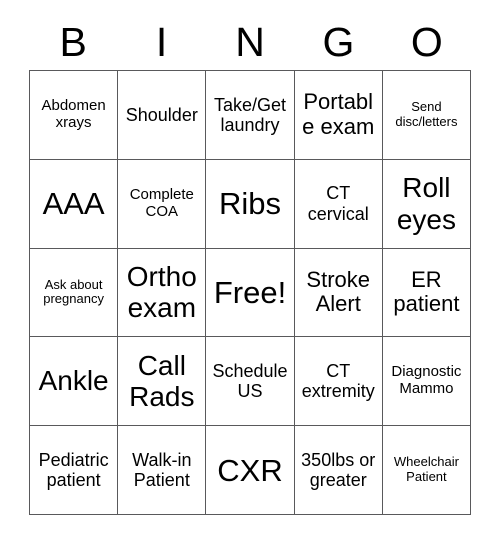  I want to click on bingo-cell-label: Ankle, so click(73, 381).